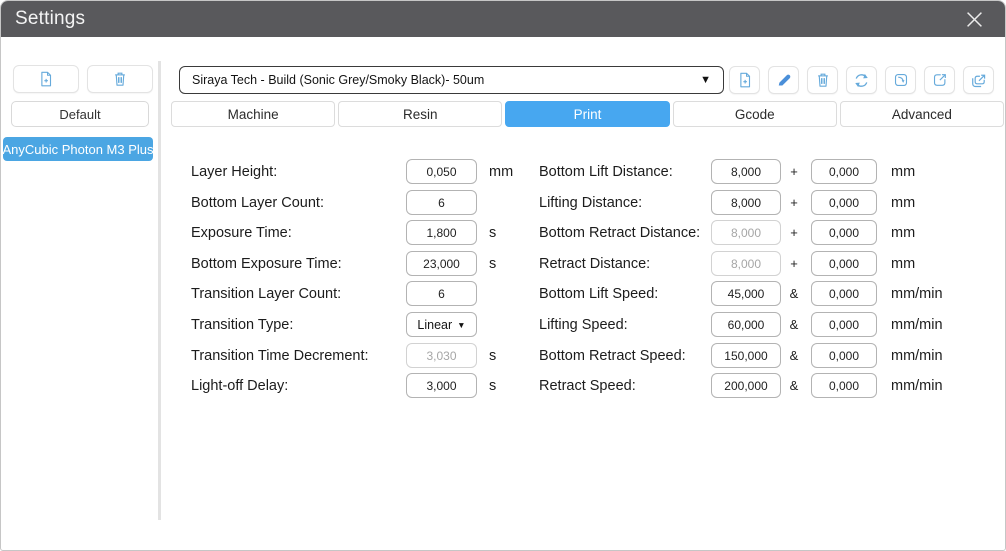  I want to click on tab-print: Print, so click(587, 114).